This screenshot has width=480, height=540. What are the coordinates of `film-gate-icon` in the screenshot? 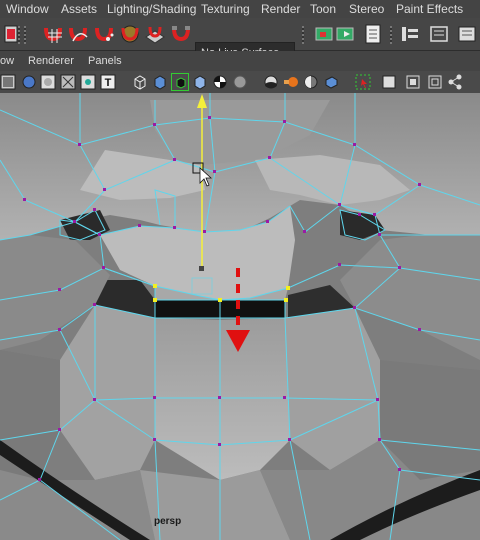 It's located at (413, 82).